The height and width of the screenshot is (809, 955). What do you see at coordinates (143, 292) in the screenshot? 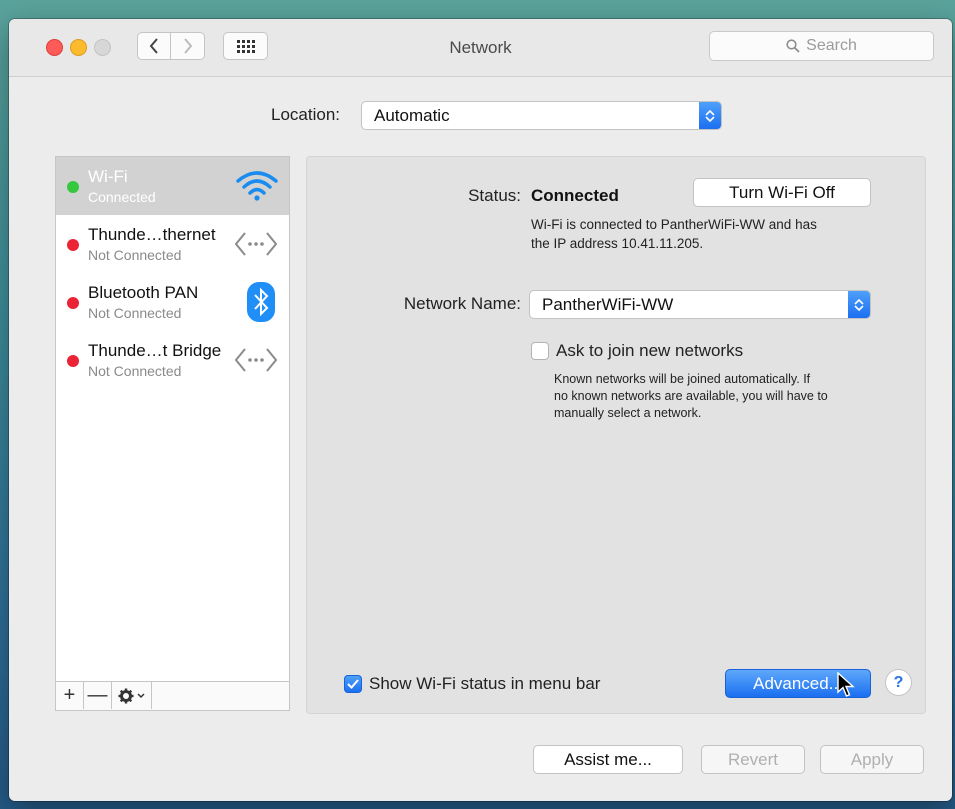
I see `service-name: Bluetooth PAN` at bounding box center [143, 292].